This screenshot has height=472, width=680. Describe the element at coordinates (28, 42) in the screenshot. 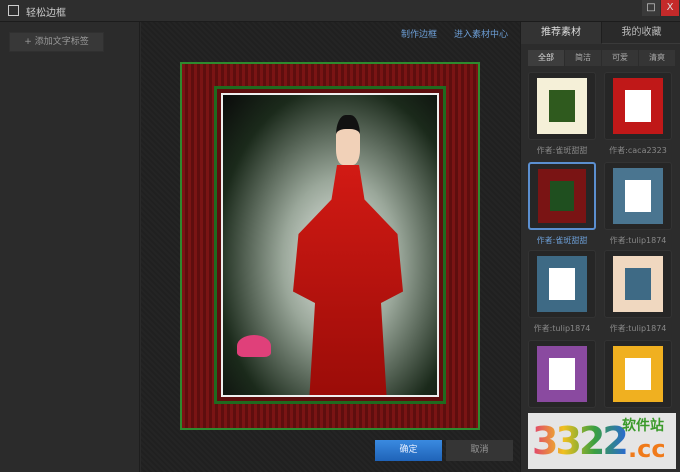

I see `plus-icon: +` at that location.